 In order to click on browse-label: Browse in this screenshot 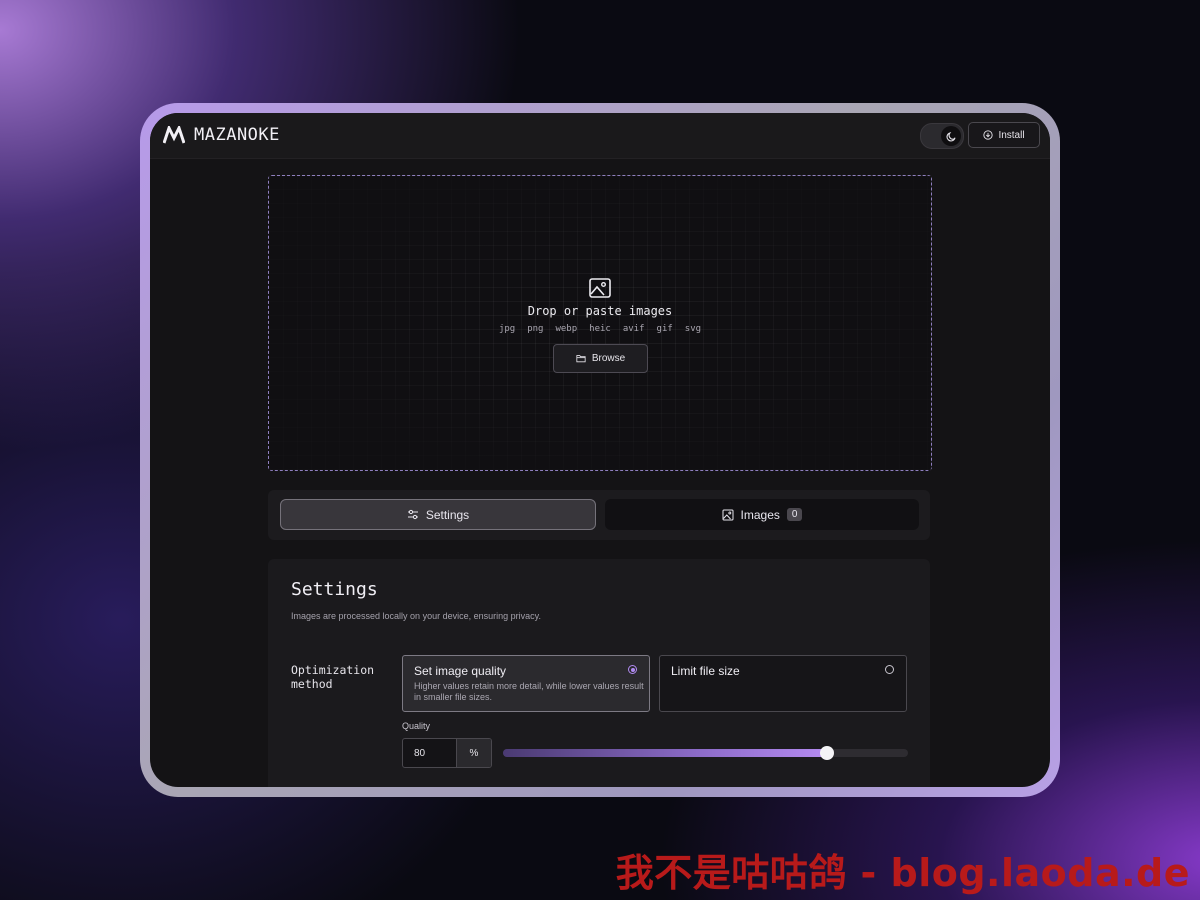, I will do `click(608, 358)`.